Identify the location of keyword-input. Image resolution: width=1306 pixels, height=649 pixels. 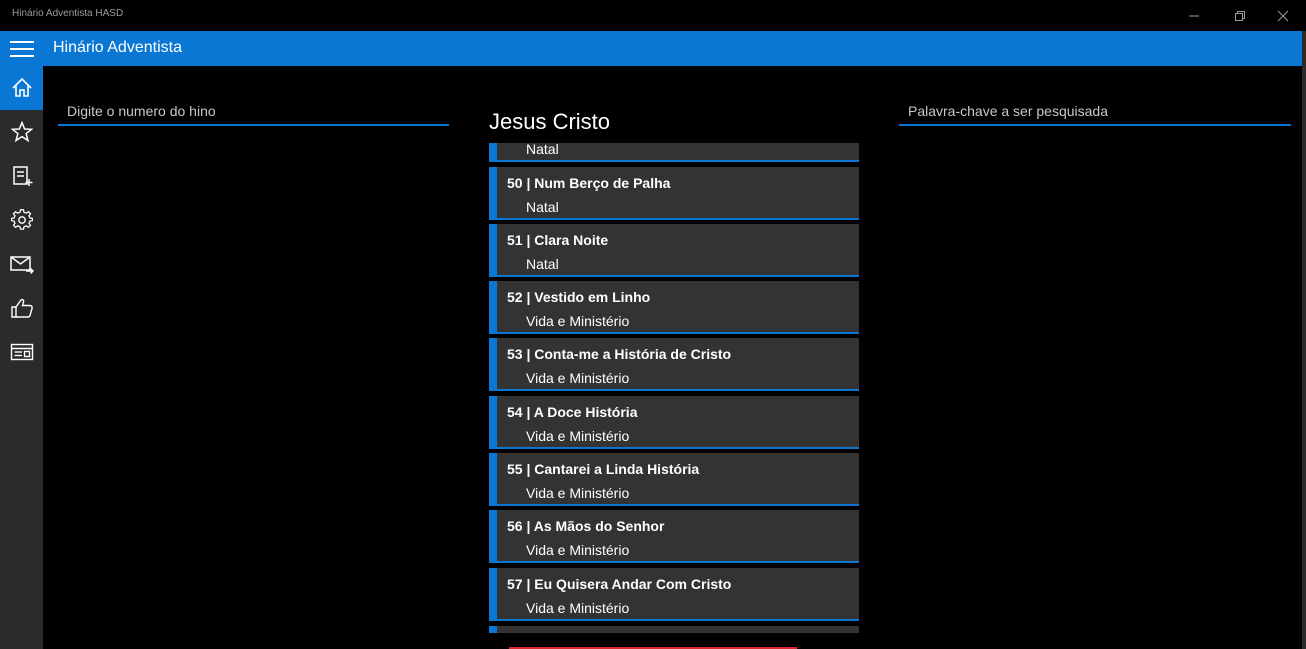
(1095, 111).